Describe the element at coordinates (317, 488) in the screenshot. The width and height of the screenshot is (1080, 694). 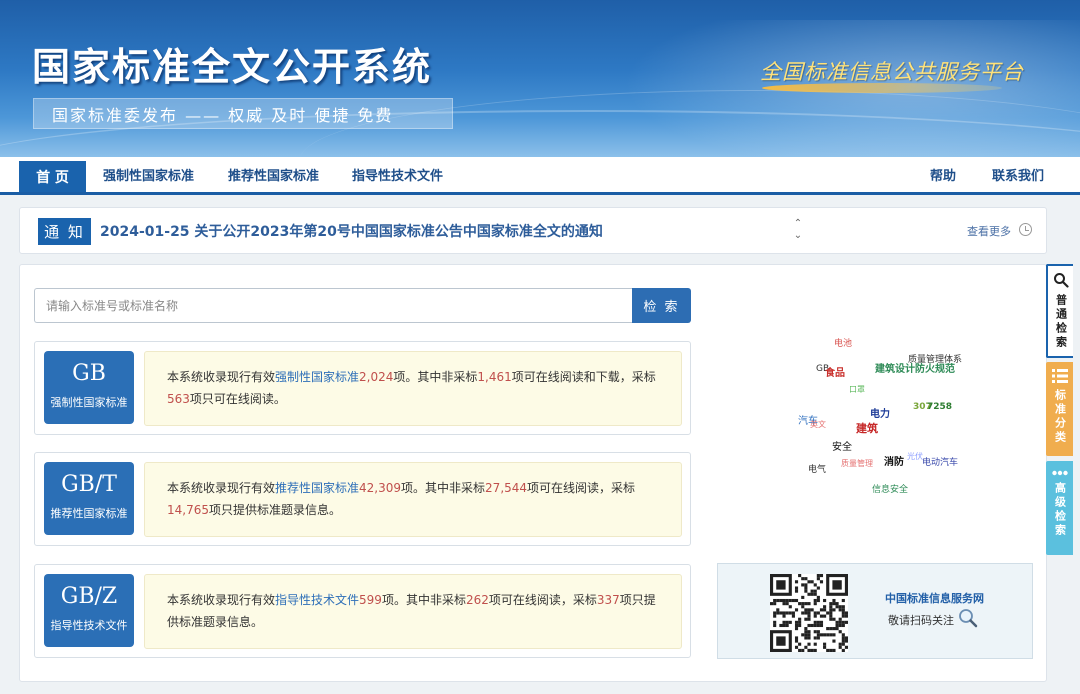
I see `standard-type-link: 推荐性国家标准` at that location.